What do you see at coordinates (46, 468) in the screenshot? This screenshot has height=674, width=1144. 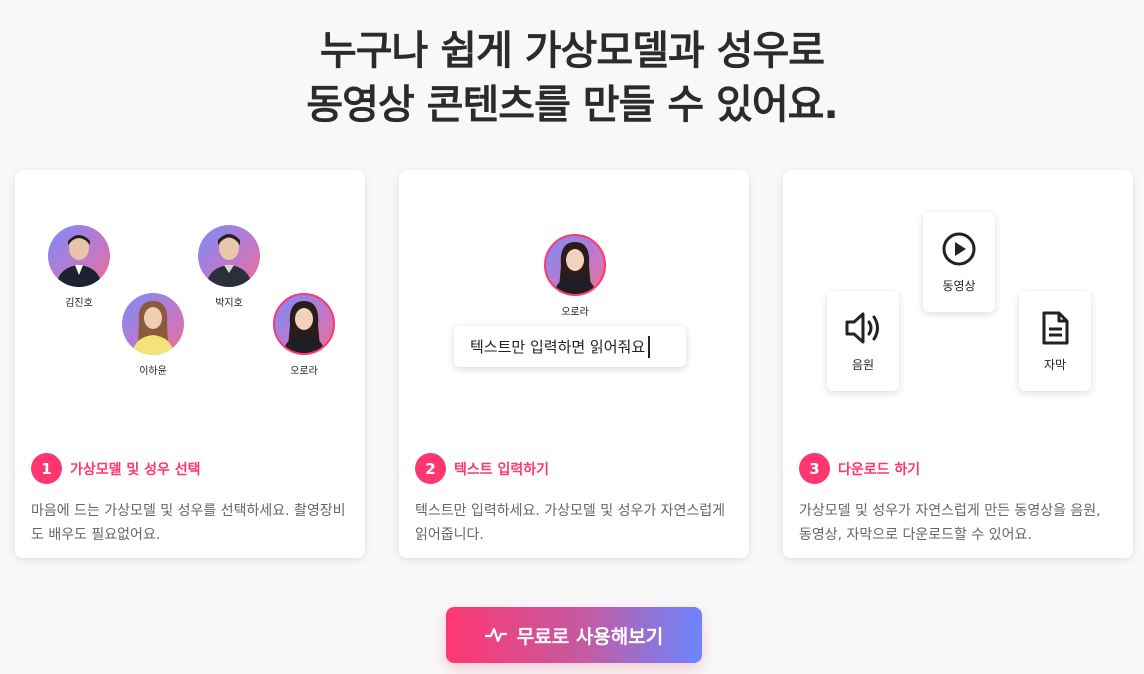 I see `step-number-badge: 1` at bounding box center [46, 468].